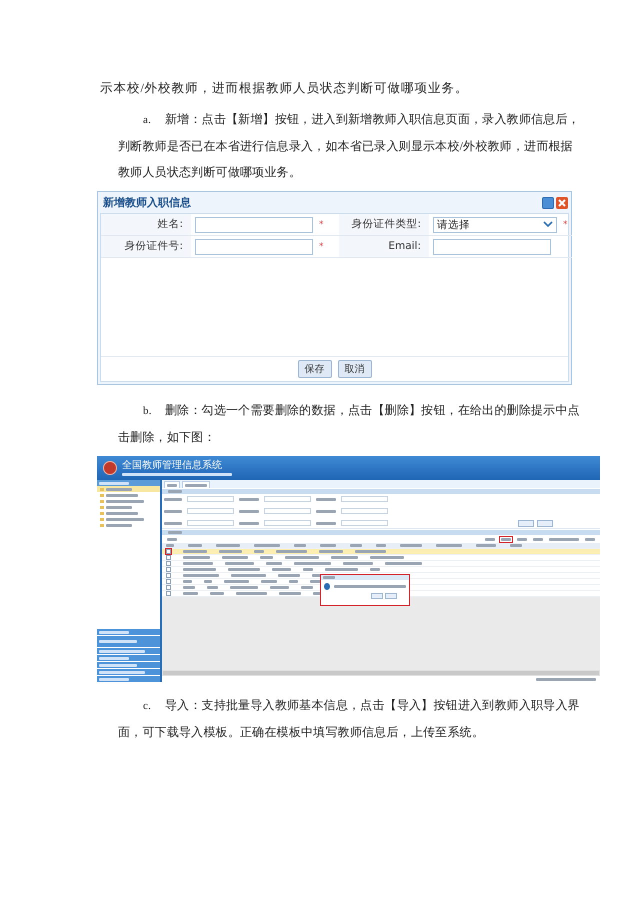 The height and width of the screenshot is (905, 640). What do you see at coordinates (384, 247) in the screenshot?
I see `field-label: Email:` at bounding box center [384, 247].